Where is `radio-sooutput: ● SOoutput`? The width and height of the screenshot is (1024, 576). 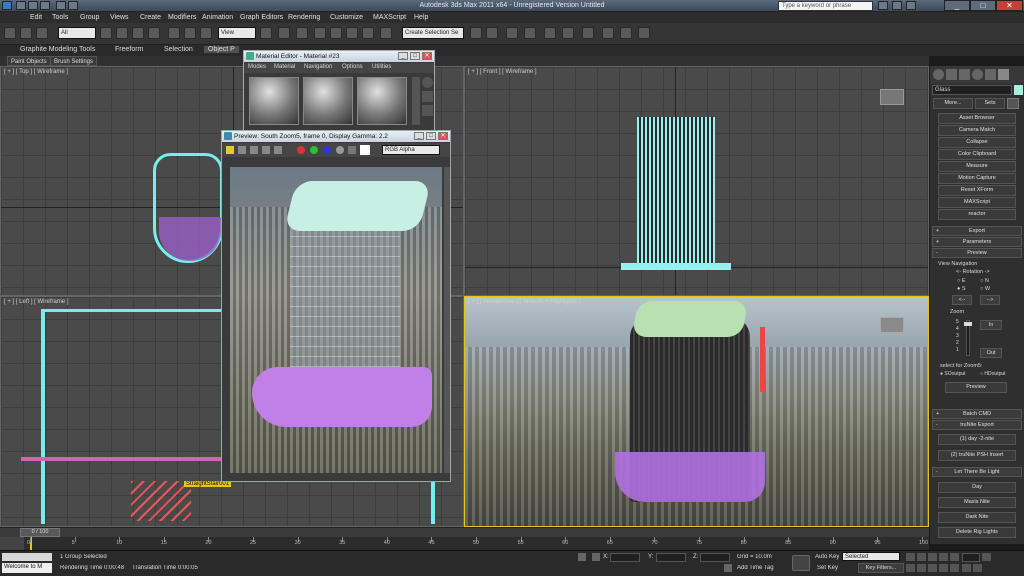 radio-sooutput: ● SOoutput is located at coordinates (953, 374).